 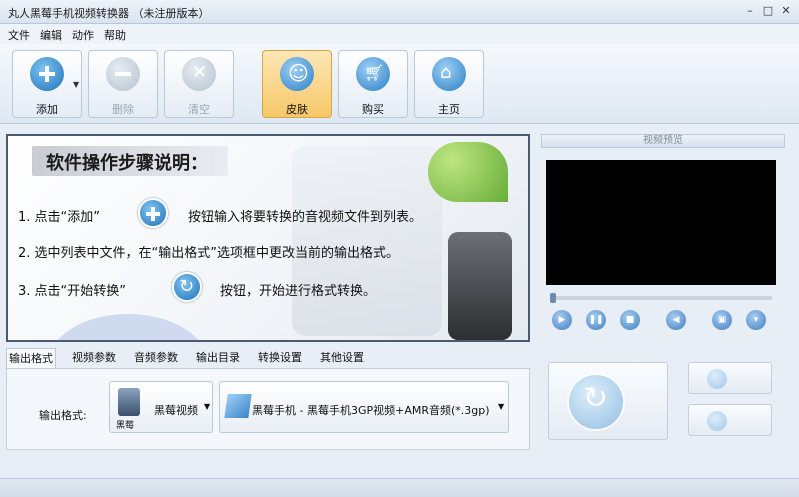 I want to click on step-1-suffix: 按钮输入将要转换的音视频文件到列表。, so click(x=305, y=217).